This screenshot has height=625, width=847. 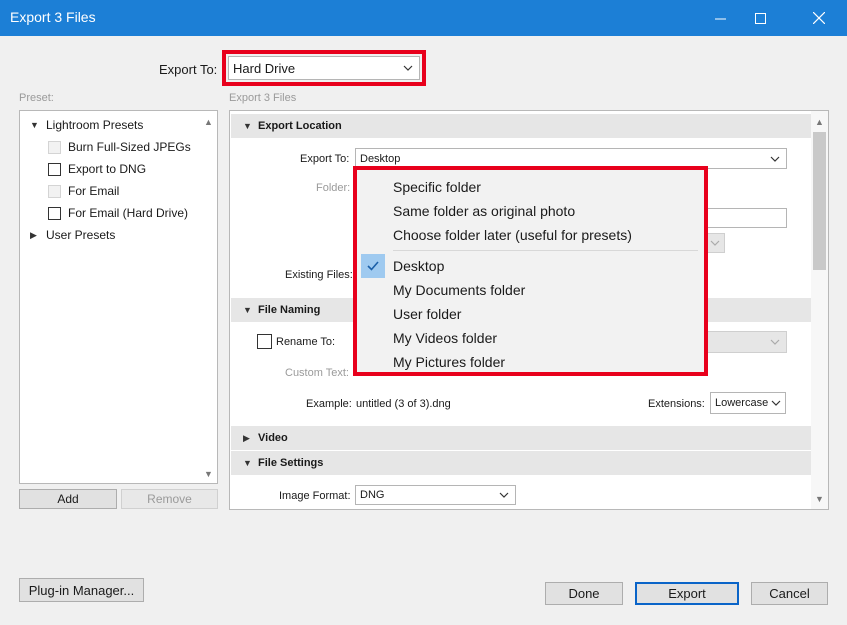 What do you see at coordinates (819, 310) in the screenshot?
I see `settings-scrollbar: ▲ ▼` at bounding box center [819, 310].